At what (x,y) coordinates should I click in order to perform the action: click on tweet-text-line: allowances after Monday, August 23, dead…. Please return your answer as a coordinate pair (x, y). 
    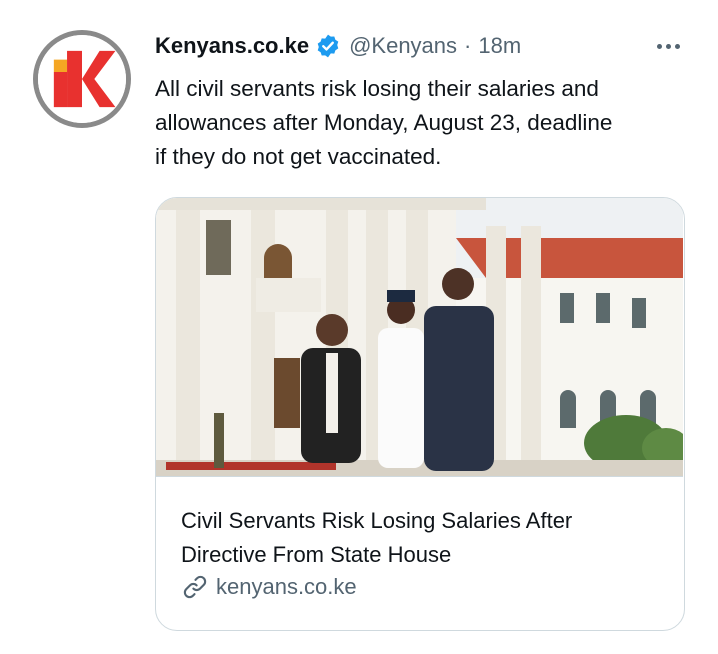
    Looking at the image, I should click on (384, 122).